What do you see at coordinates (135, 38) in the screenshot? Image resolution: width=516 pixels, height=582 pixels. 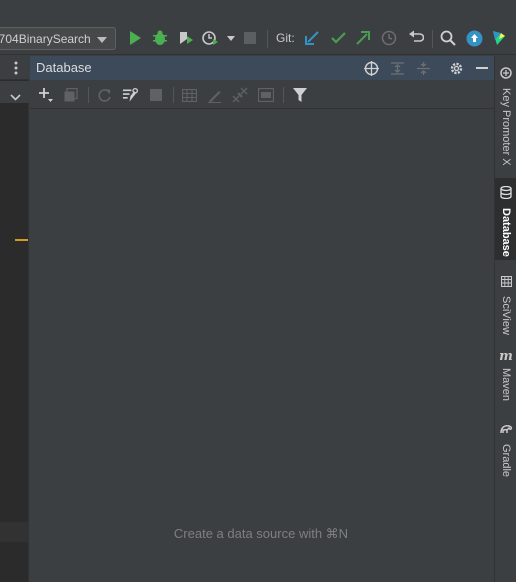 I see `run-icon` at bounding box center [135, 38].